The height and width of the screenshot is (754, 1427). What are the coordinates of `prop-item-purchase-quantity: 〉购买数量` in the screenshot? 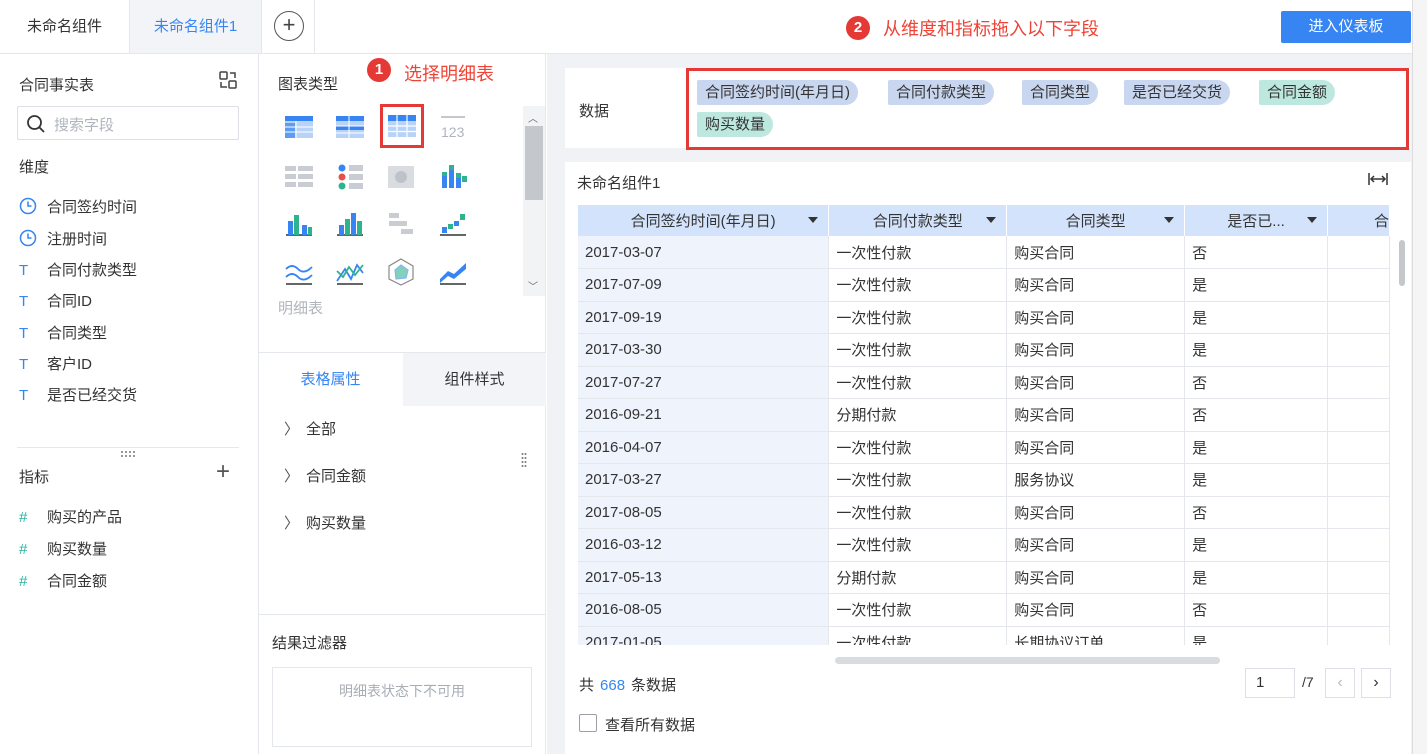 It's located at (325, 522).